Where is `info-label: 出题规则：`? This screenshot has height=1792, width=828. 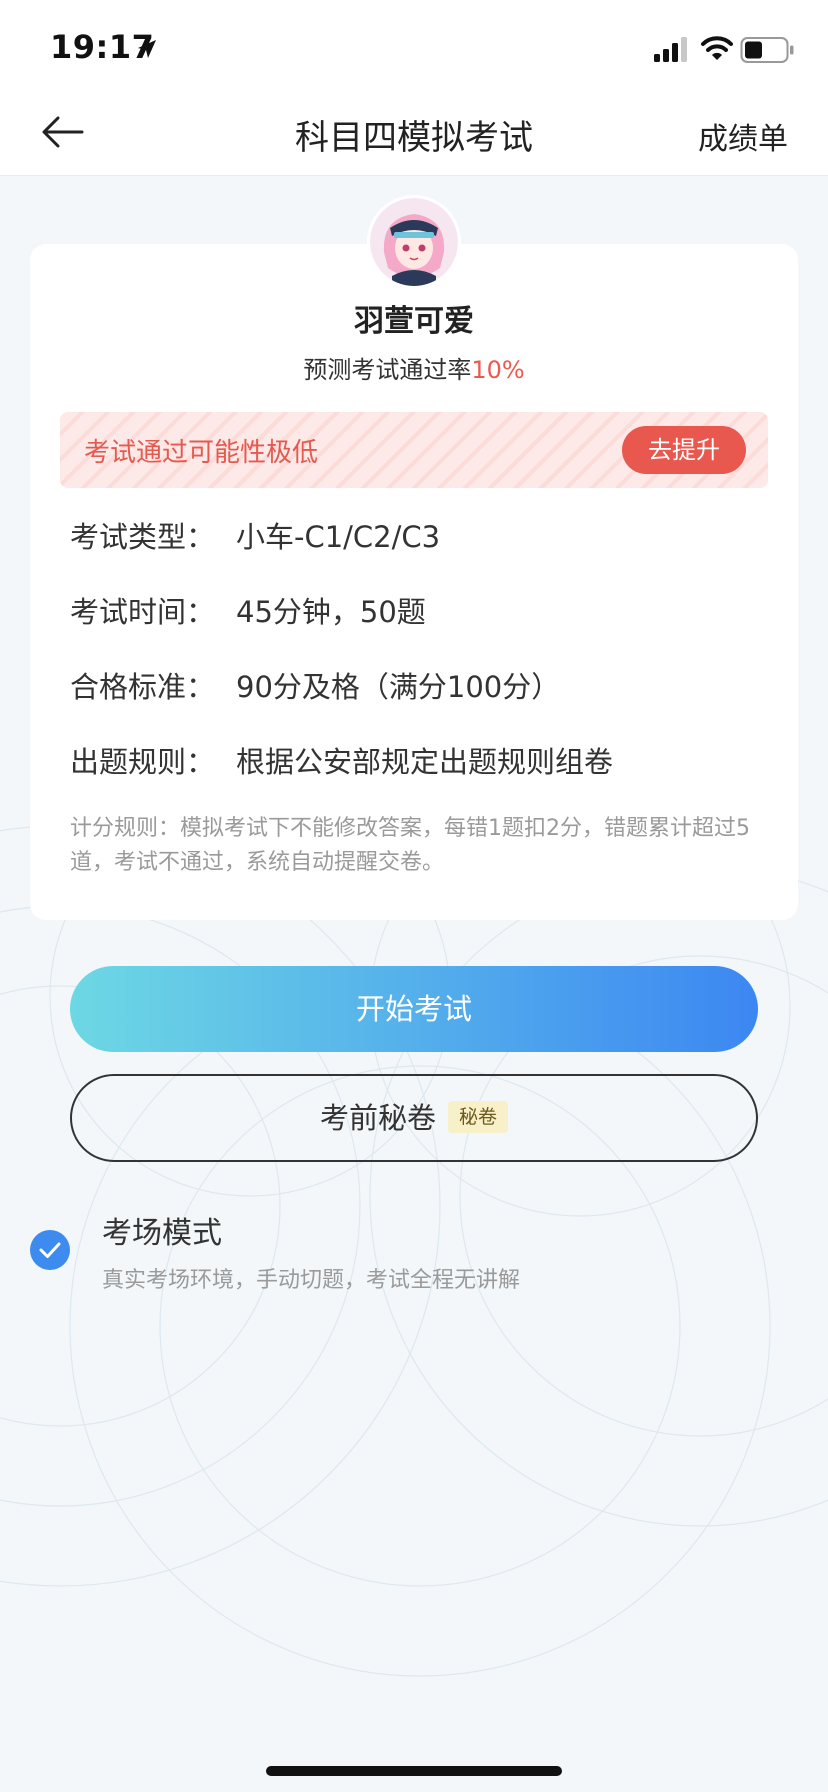 info-label: 出题规则： is located at coordinates (143, 762).